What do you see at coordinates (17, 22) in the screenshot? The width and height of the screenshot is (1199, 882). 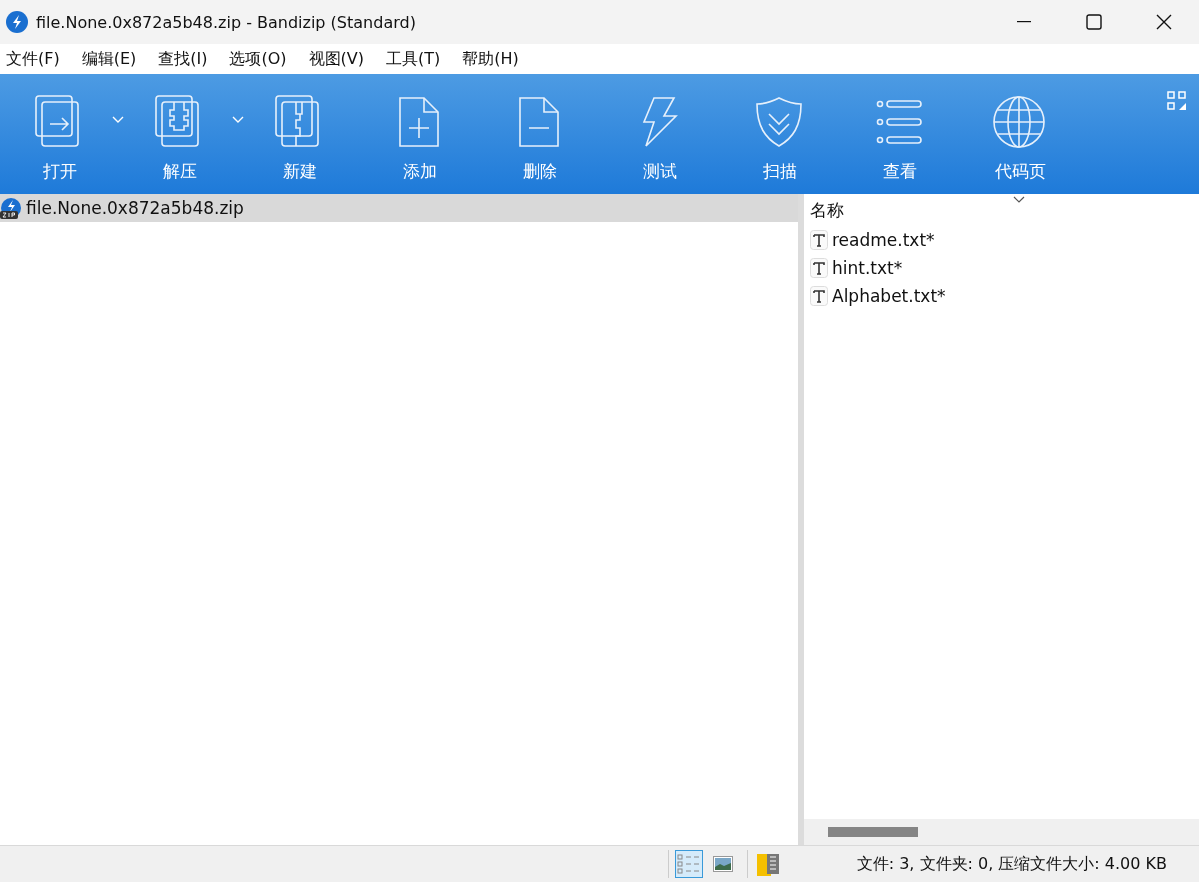 I see `app-logo-icon` at bounding box center [17, 22].